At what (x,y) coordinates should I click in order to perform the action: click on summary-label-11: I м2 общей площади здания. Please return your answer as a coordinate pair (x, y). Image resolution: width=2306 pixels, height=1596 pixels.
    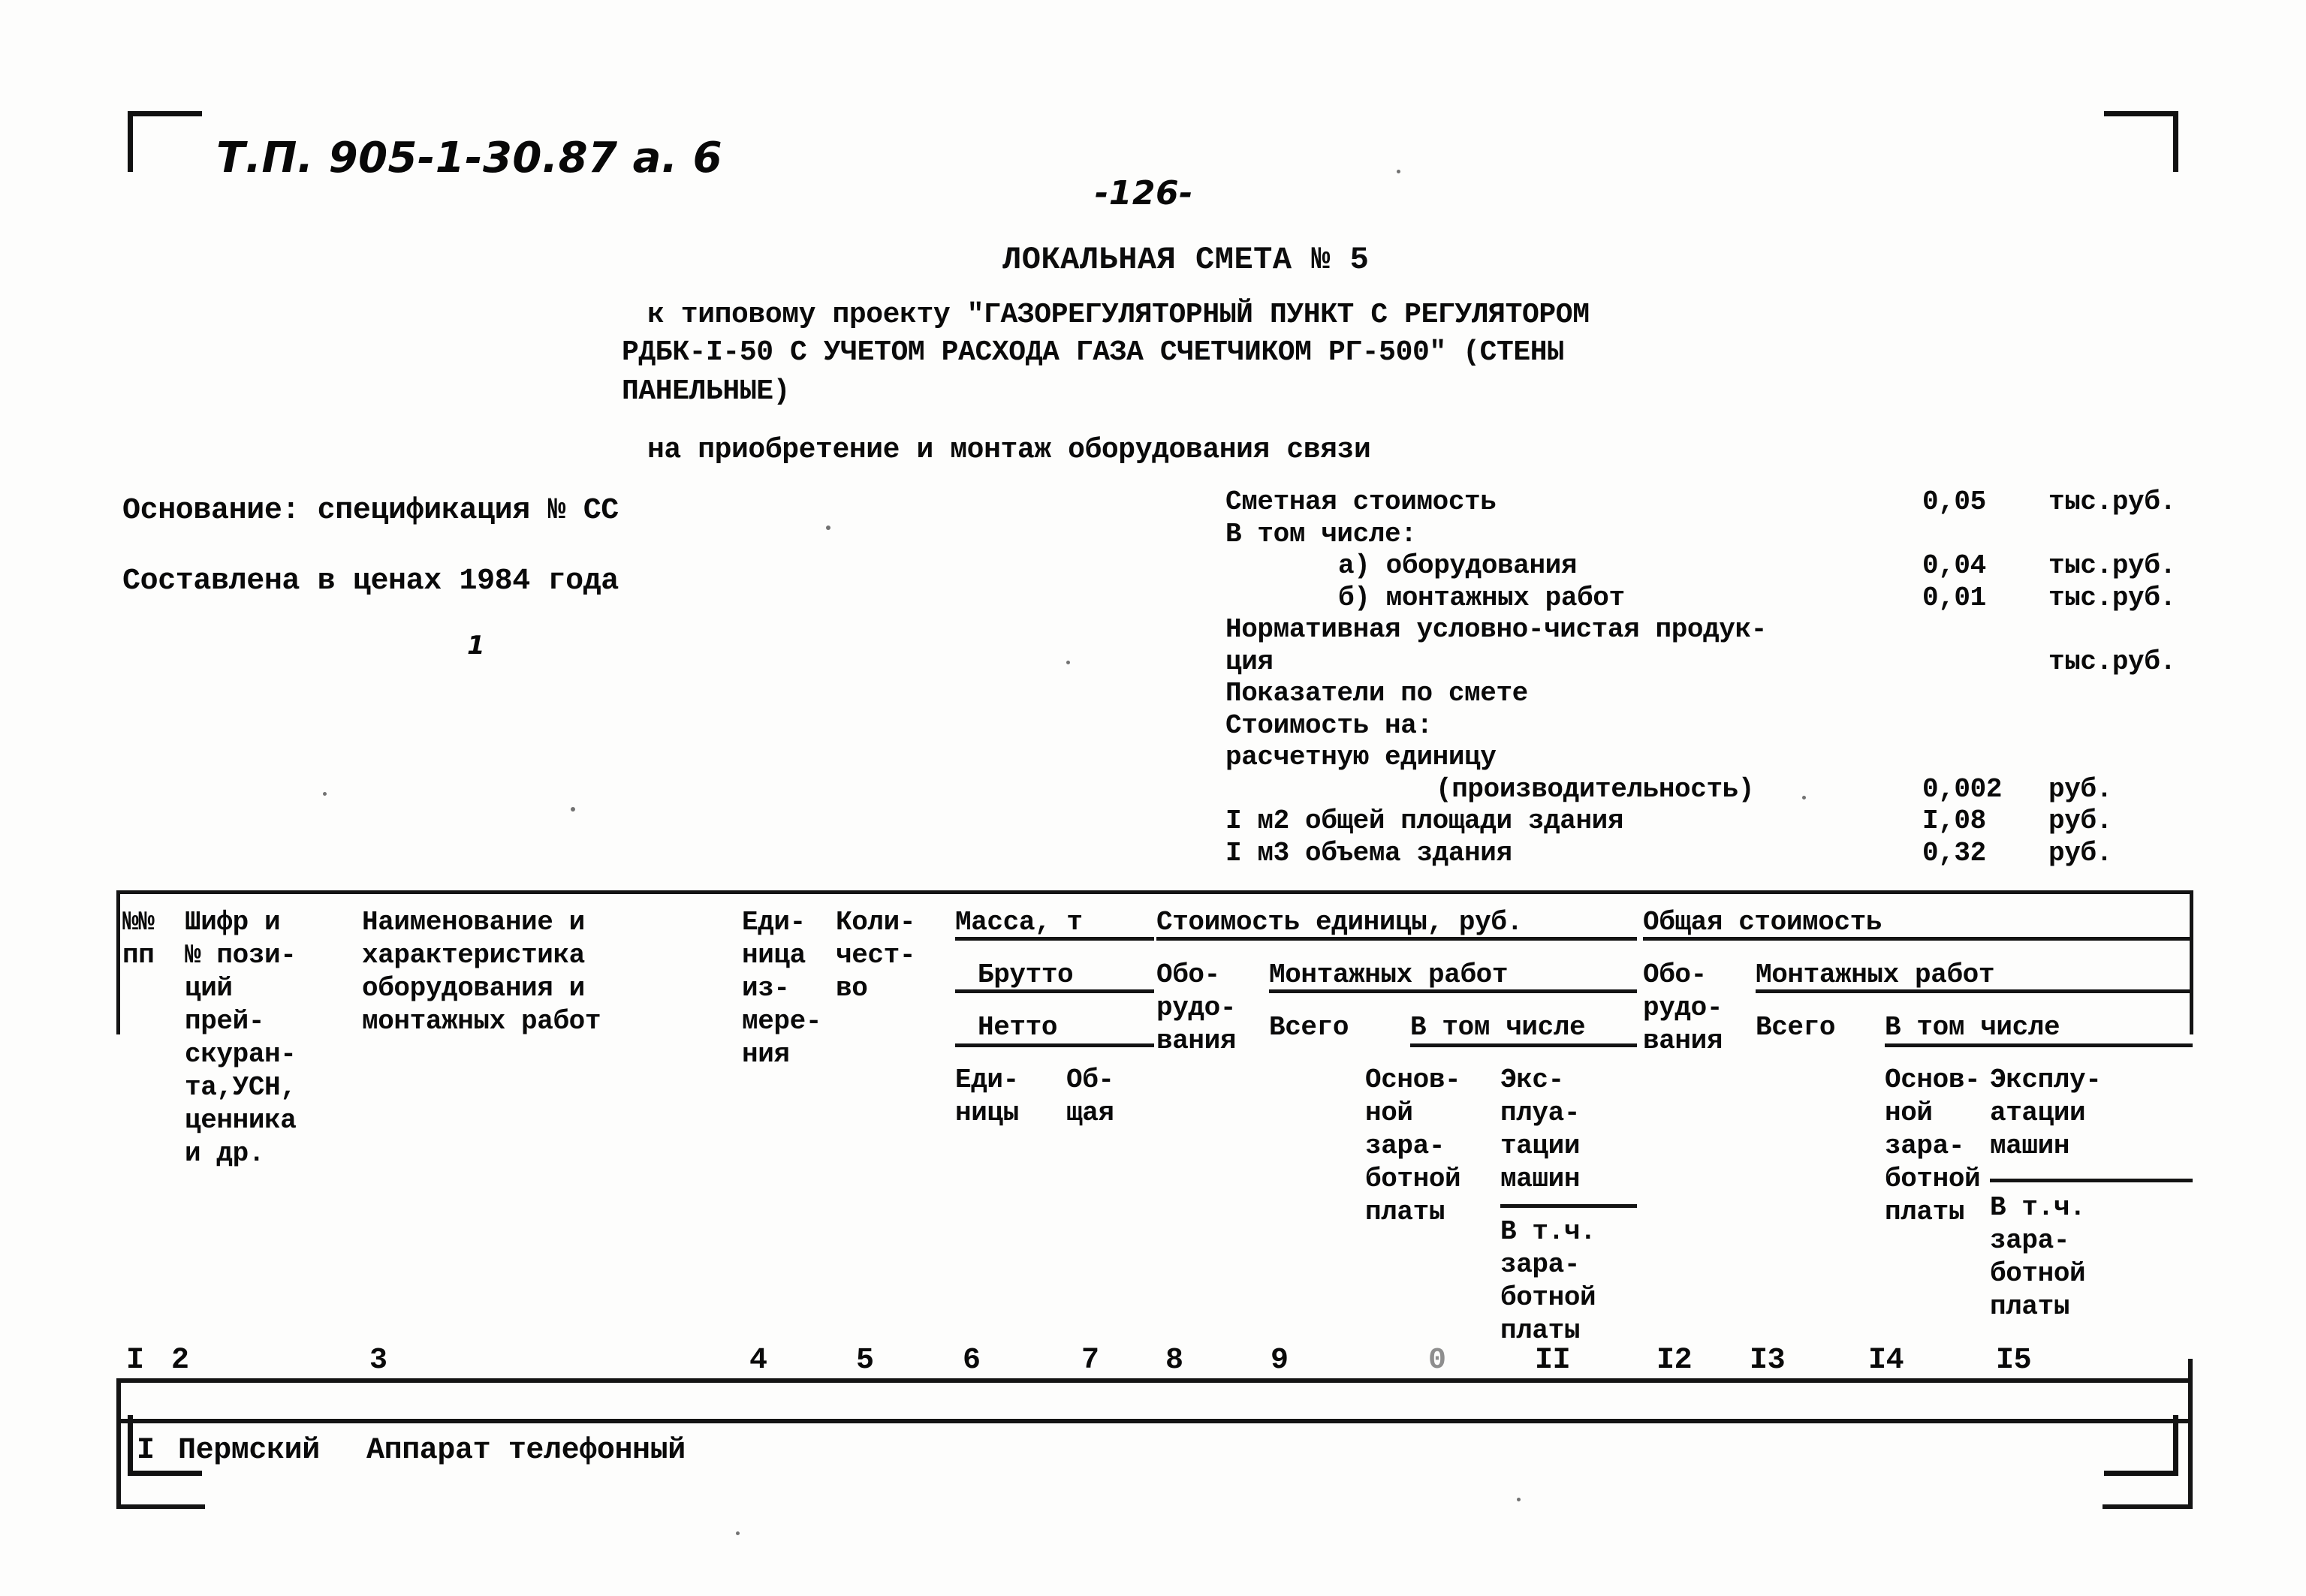
    Looking at the image, I should click on (1424, 821).